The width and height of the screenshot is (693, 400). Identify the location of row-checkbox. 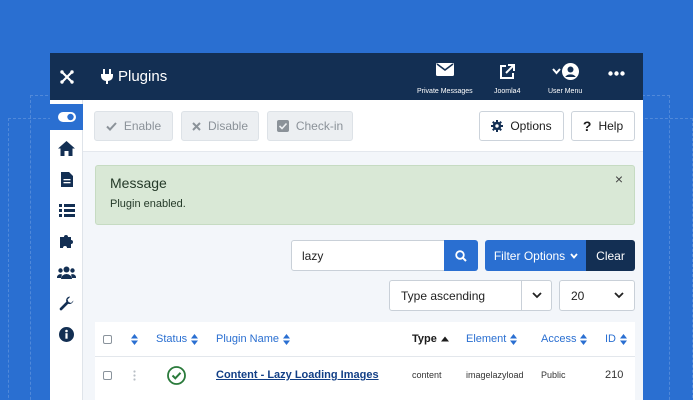
(107, 375).